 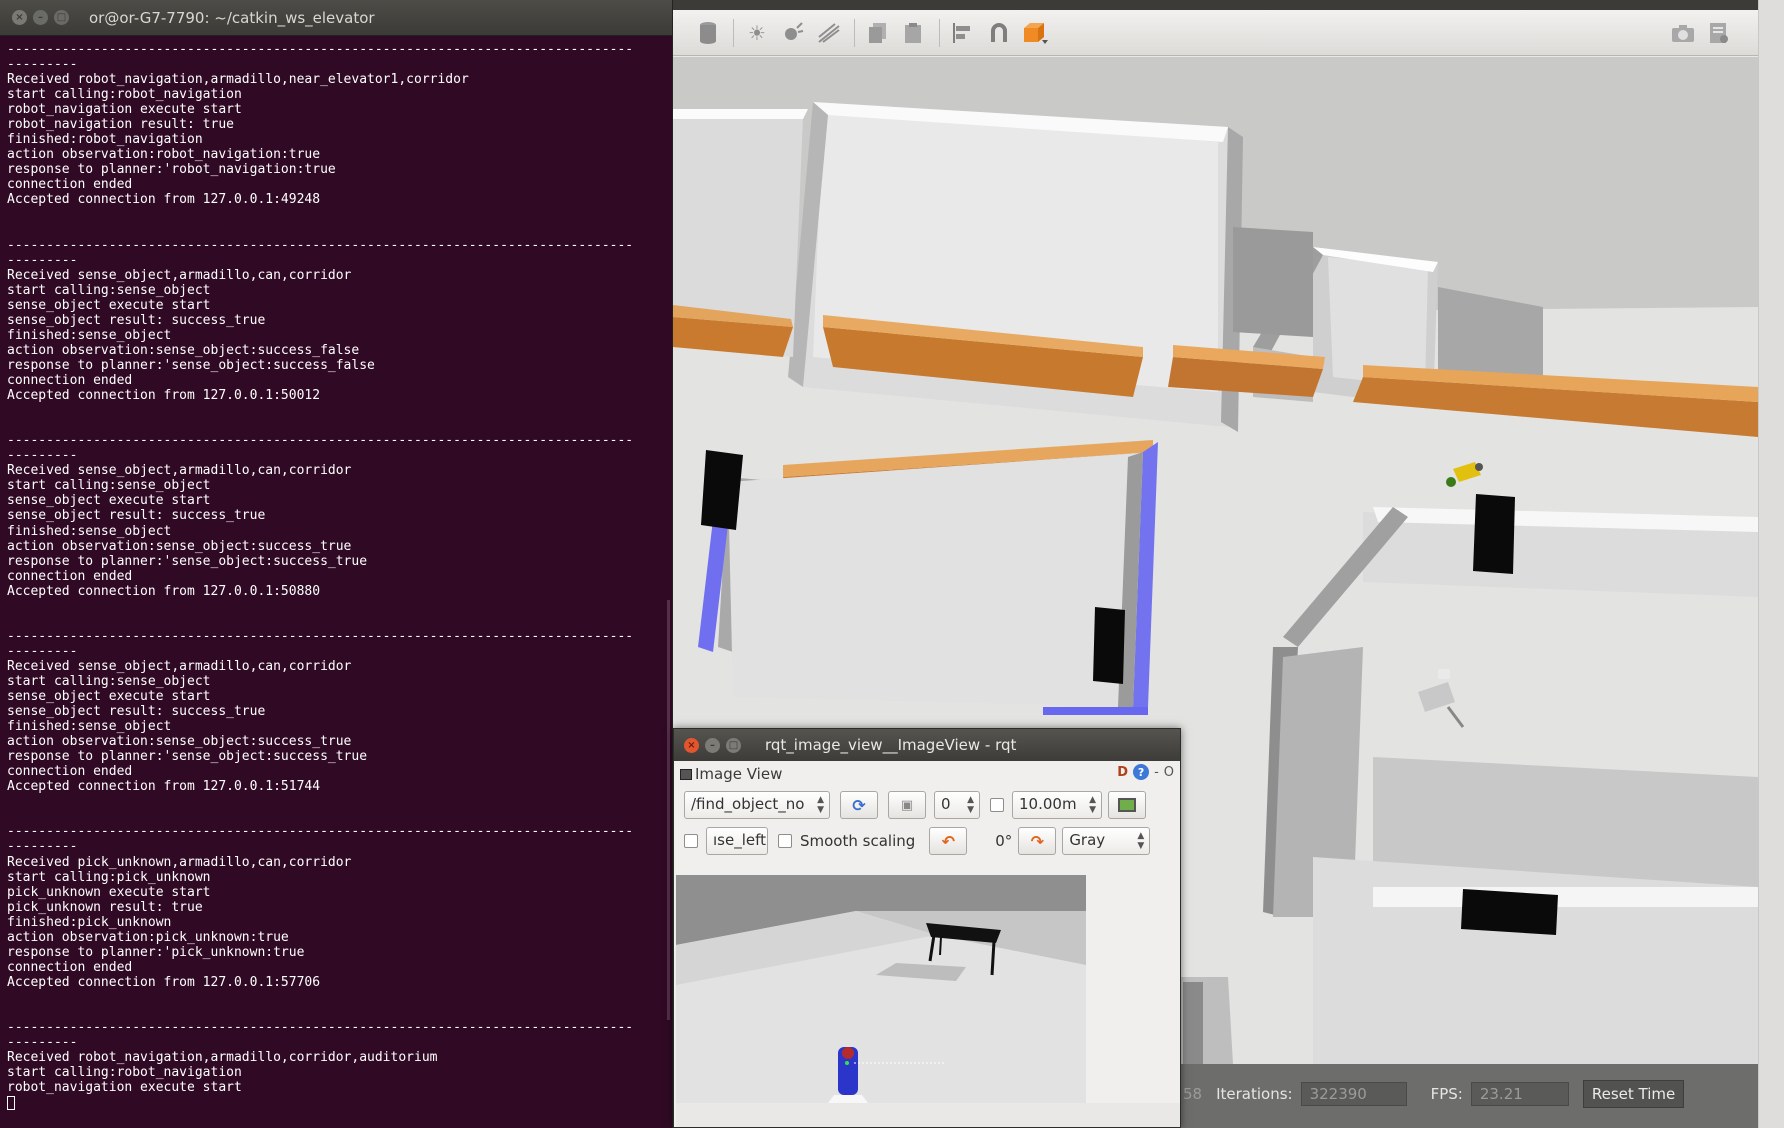 I want to click on refresh-button: ⟳, so click(x=859, y=805).